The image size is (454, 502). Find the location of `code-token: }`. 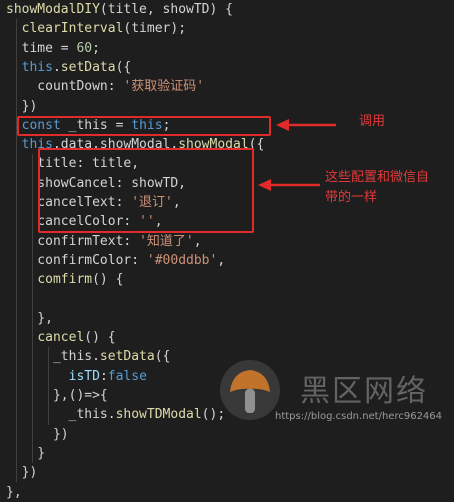

code-token: } is located at coordinates (26, 453).